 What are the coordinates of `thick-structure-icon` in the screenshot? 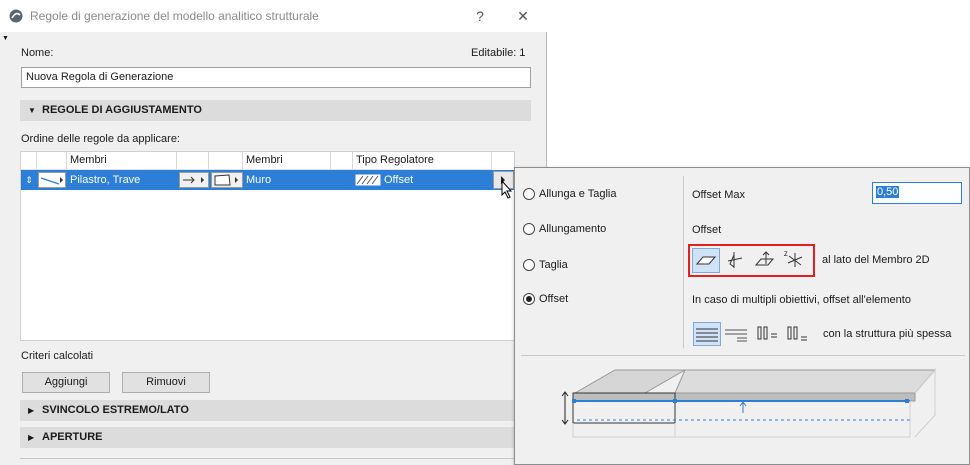 It's located at (707, 335).